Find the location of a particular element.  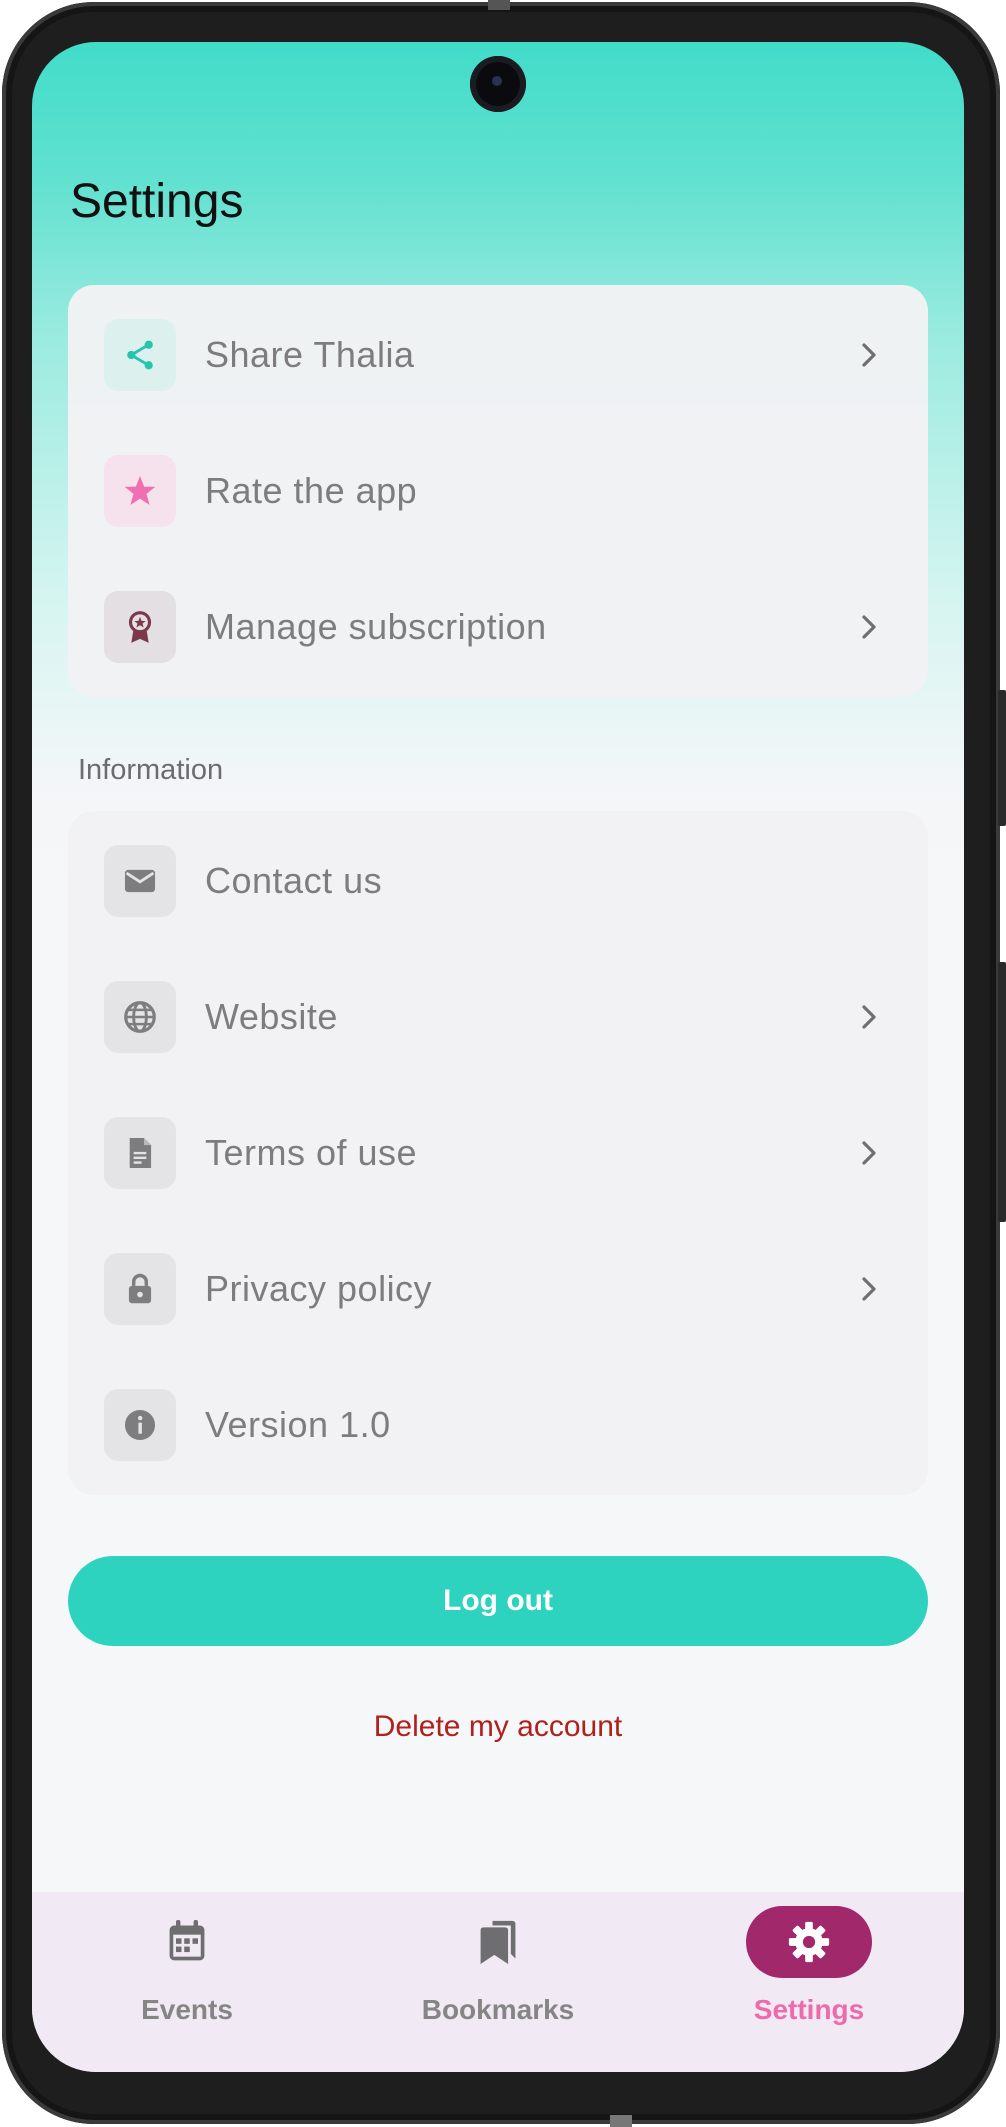

rate-app-label: Rate the app is located at coordinates (311, 490).